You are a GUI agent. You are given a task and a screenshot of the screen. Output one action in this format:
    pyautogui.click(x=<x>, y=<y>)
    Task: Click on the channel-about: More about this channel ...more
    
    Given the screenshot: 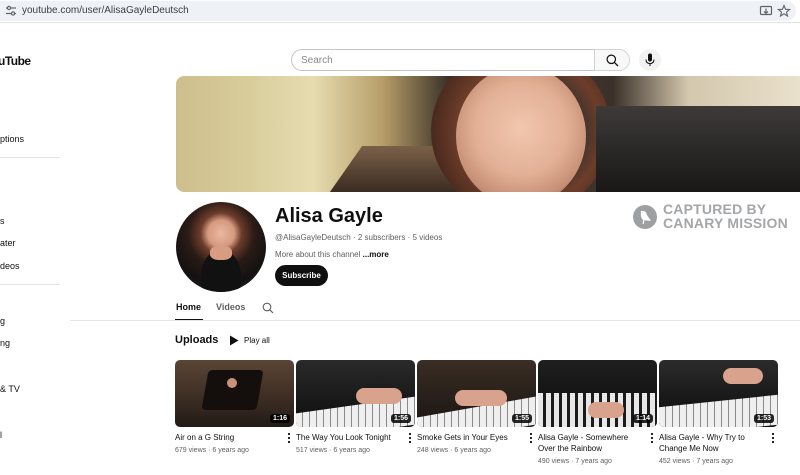 What is the action you would take?
    pyautogui.click(x=332, y=254)
    